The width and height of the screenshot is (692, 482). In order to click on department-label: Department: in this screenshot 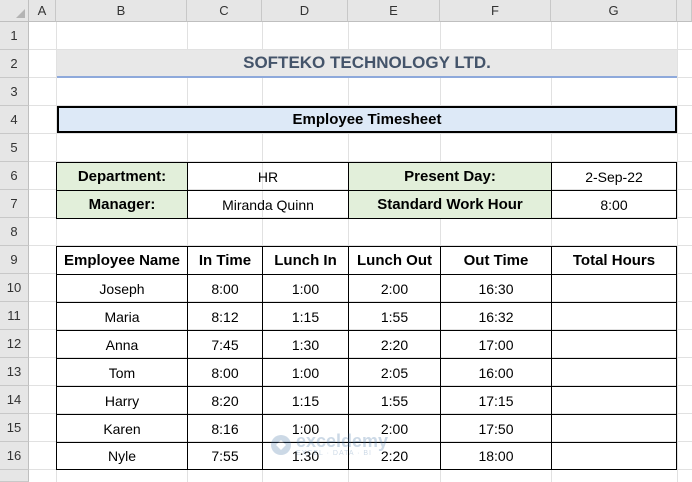, I will do `click(122, 176)`.